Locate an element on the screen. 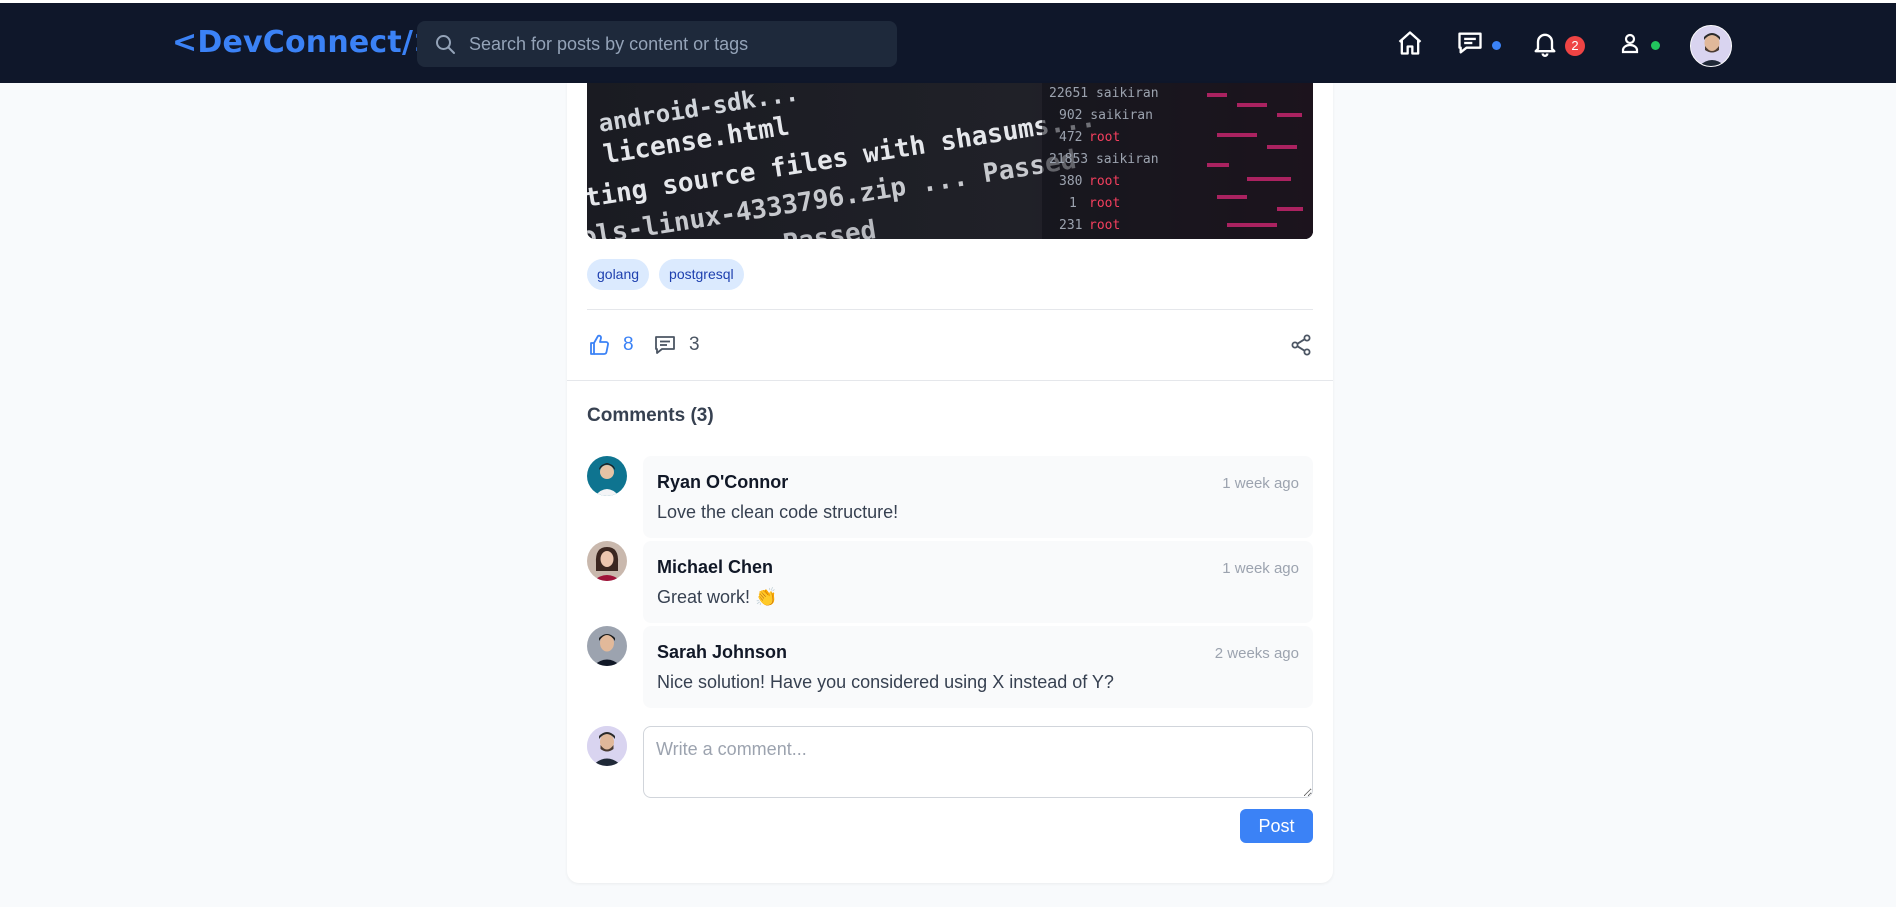 This screenshot has height=907, width=1896. tag-golang: golang is located at coordinates (618, 274).